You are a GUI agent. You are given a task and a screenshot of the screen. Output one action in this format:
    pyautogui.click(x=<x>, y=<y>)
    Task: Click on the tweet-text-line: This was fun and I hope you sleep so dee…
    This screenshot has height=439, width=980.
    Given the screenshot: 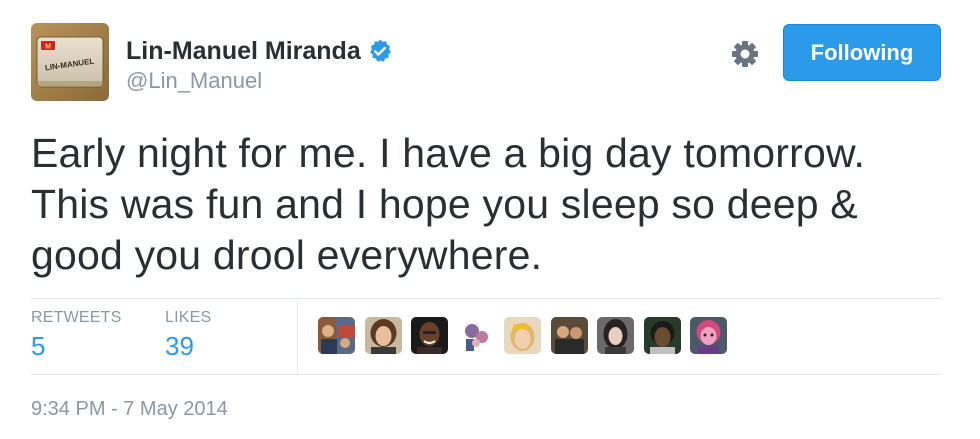 What is the action you would take?
    pyautogui.click(x=444, y=204)
    